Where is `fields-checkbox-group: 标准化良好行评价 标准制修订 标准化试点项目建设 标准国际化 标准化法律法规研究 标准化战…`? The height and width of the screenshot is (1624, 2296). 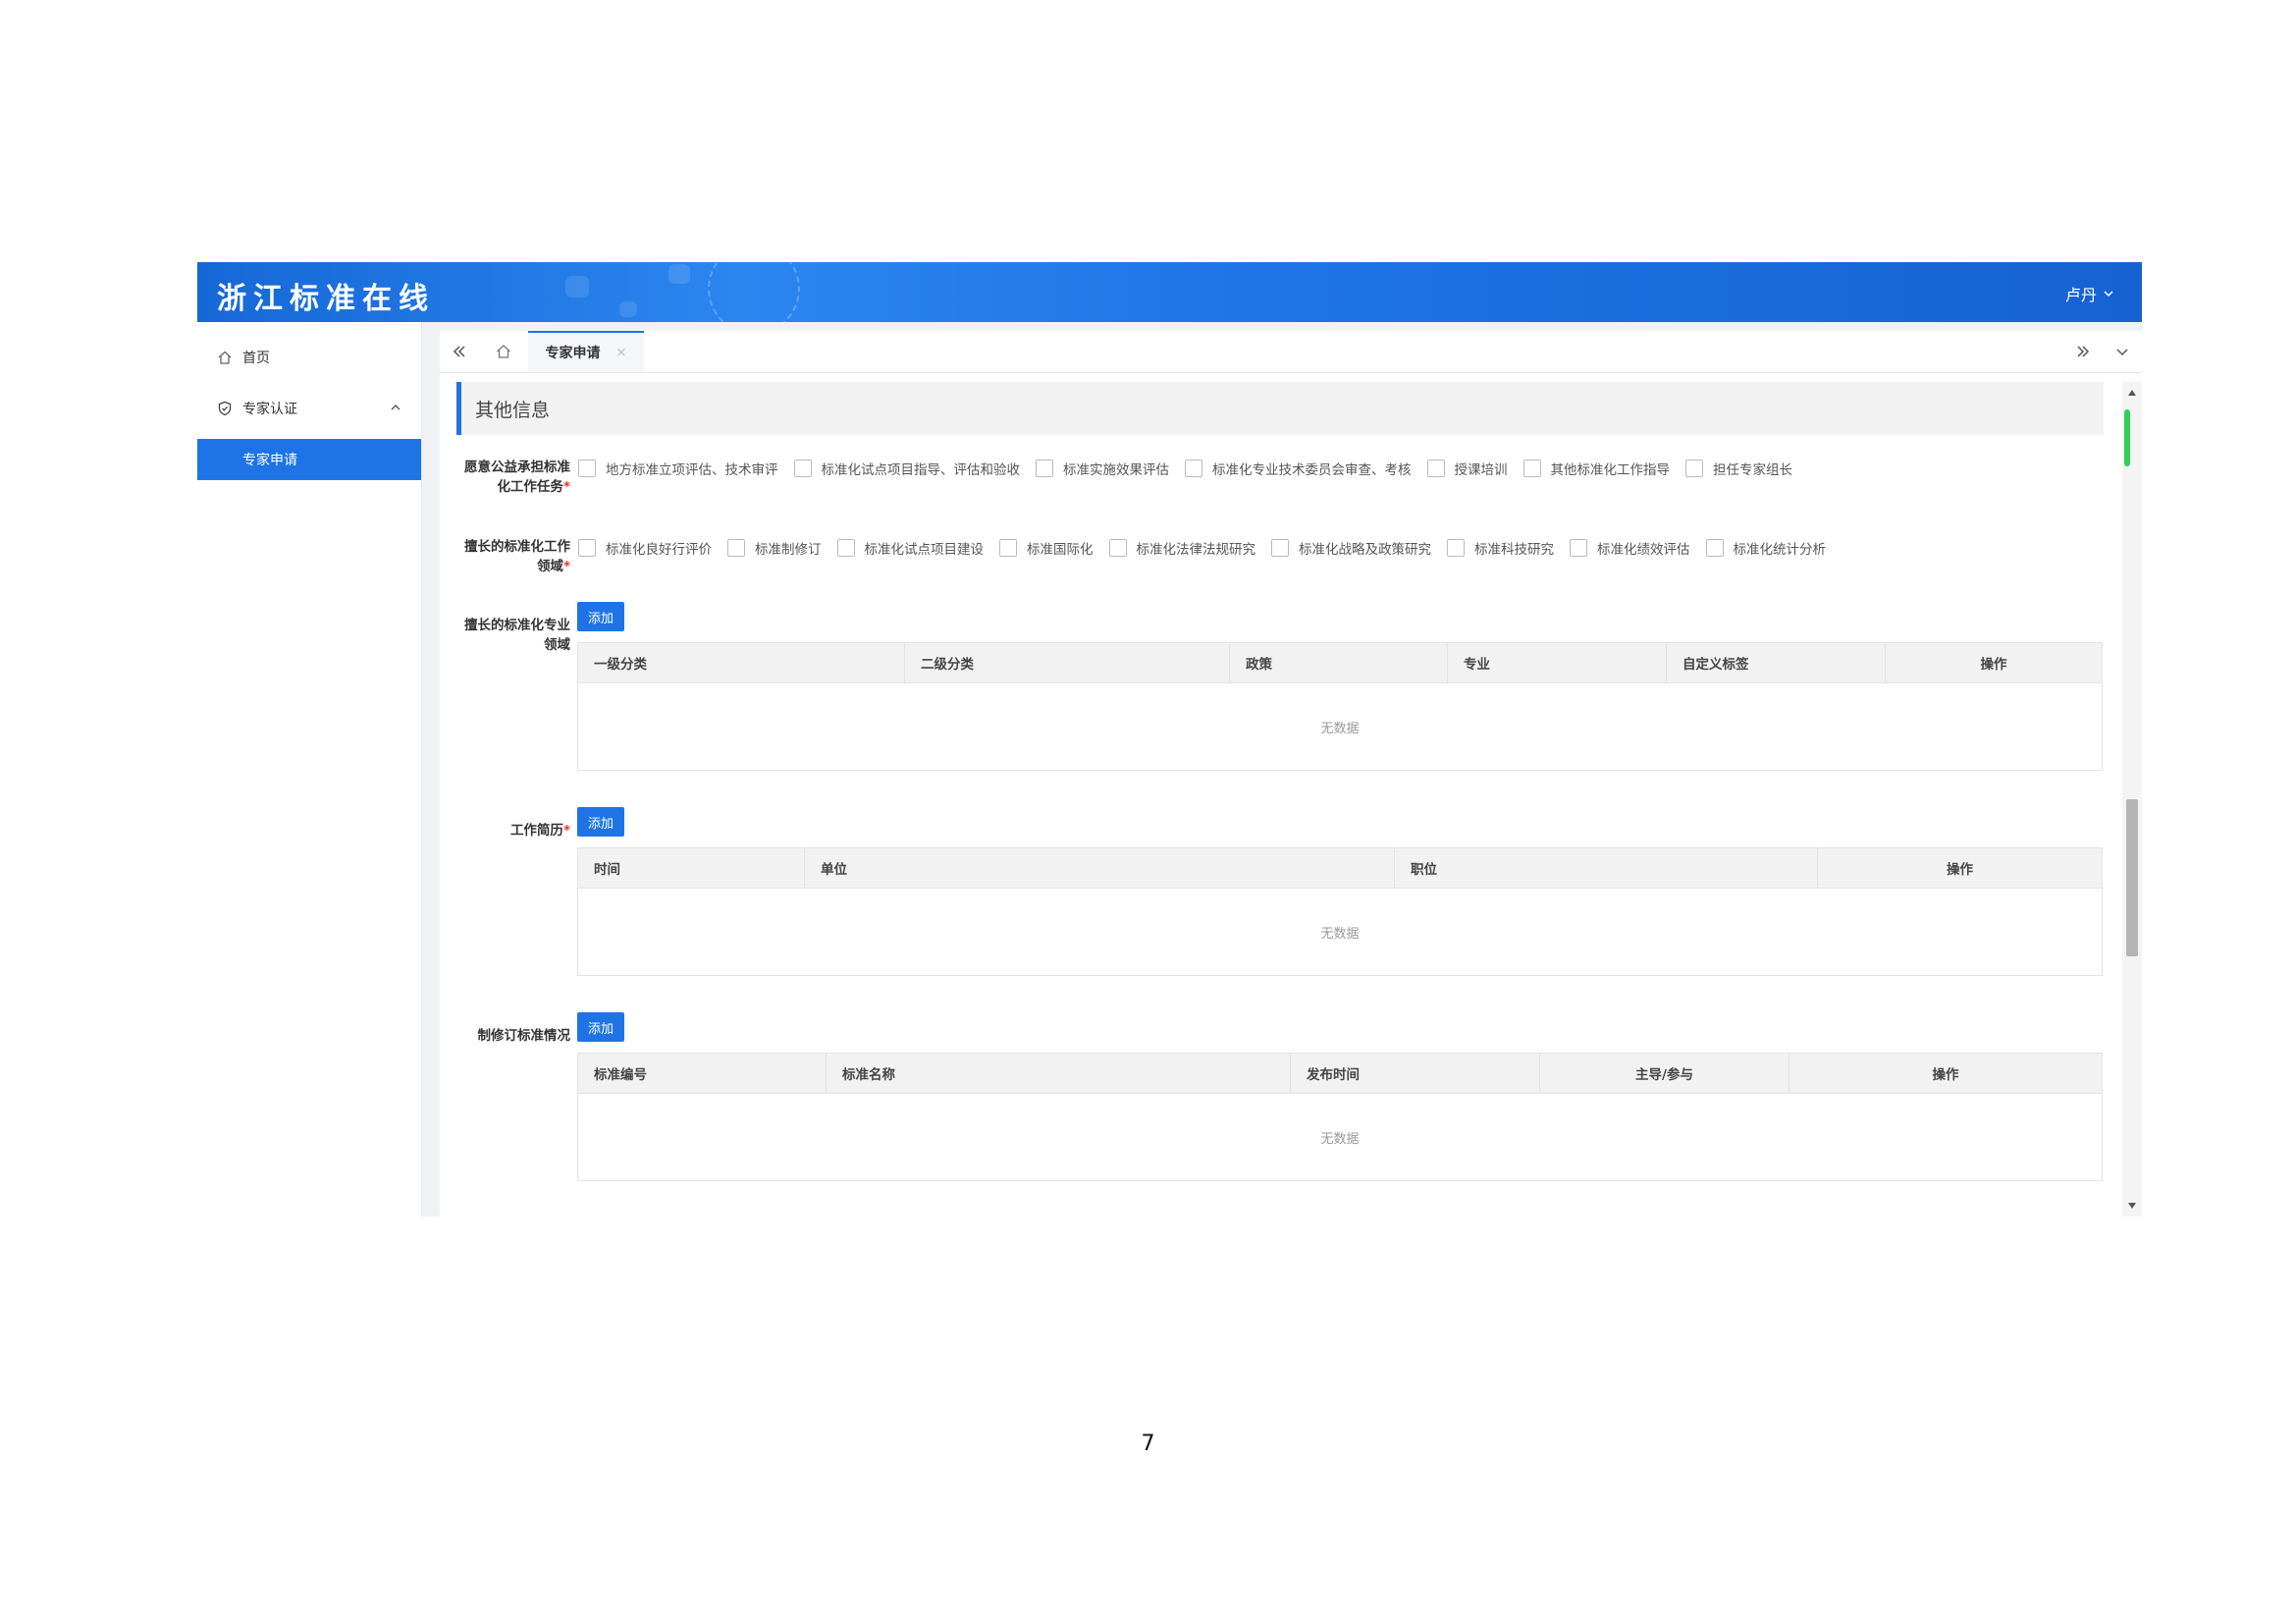 fields-checkbox-group: 标准化良好行评价 标准制修订 标准化试点项目建设 标准国际化 标准化法律法规研究 标准化战… is located at coordinates (1210, 548).